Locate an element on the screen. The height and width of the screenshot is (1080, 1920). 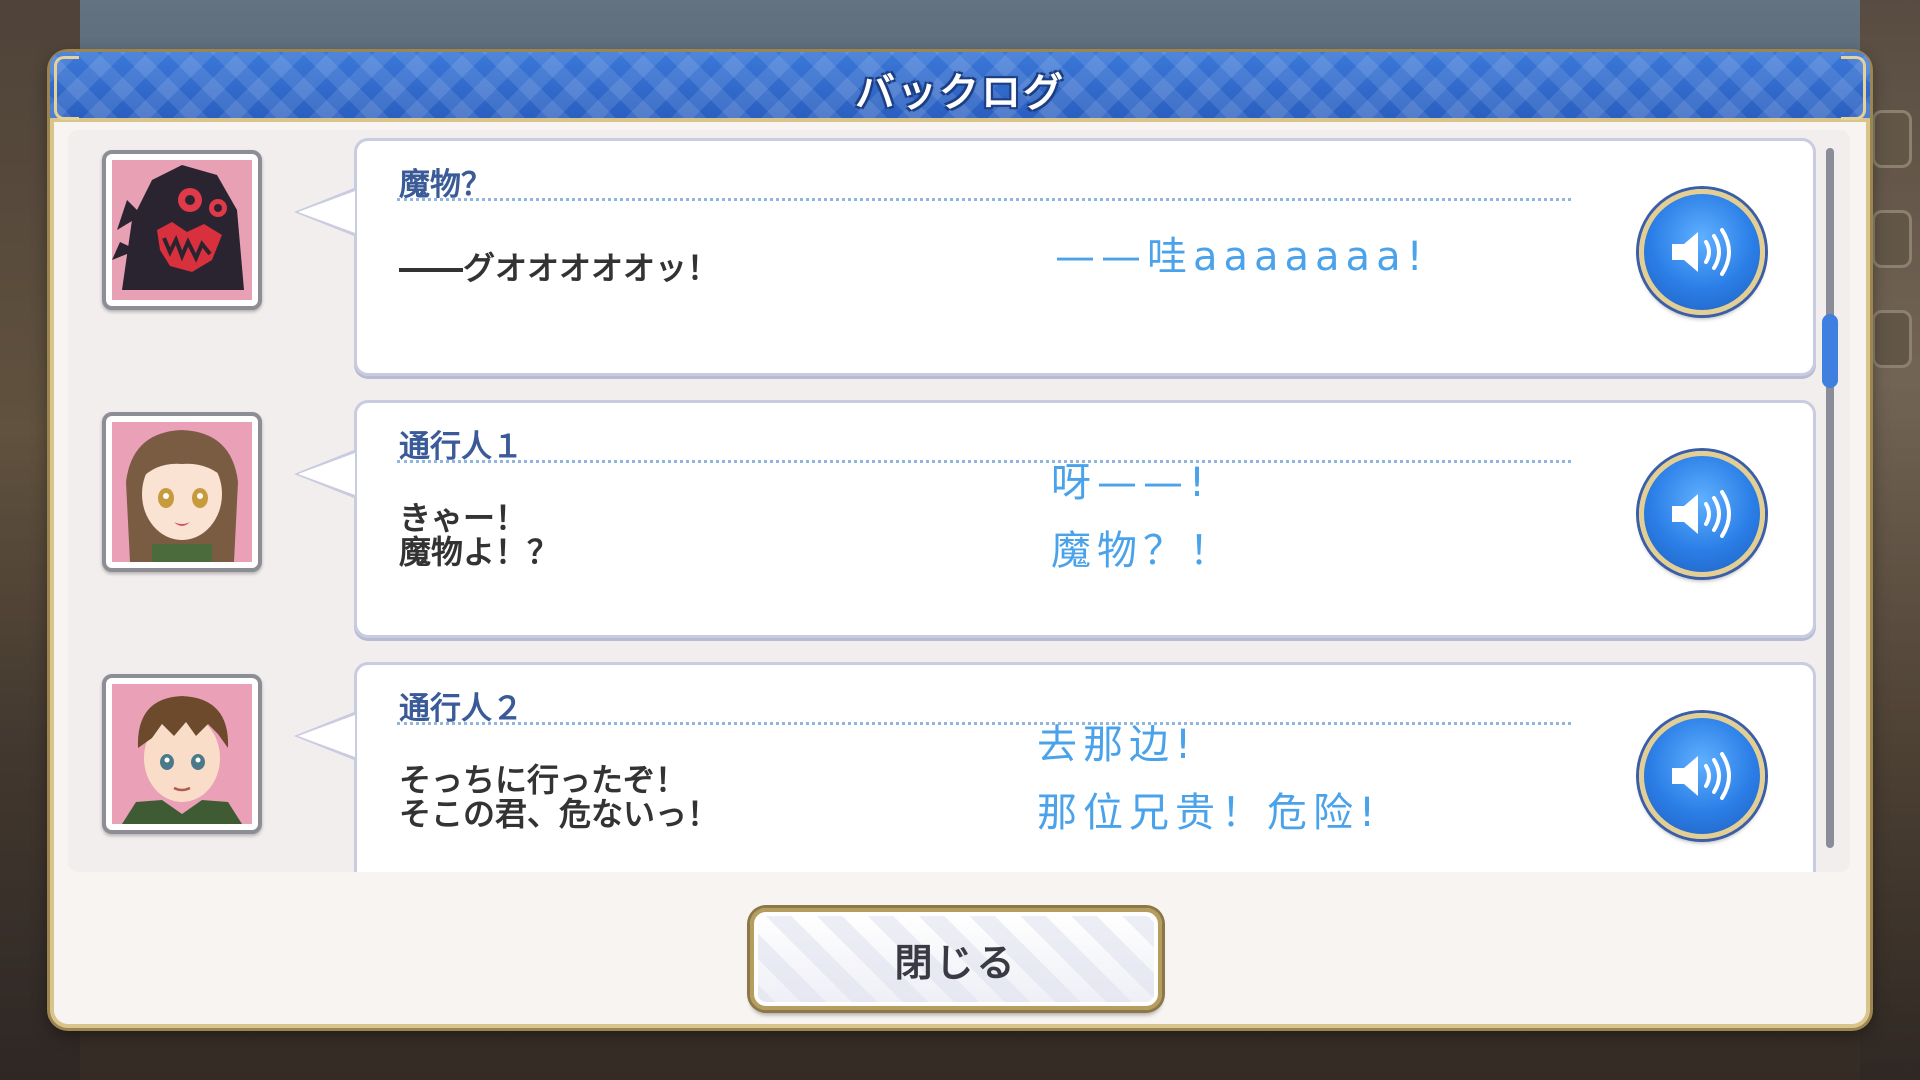
translation-text: ——哇aaaaaaa! is located at coordinates (1242, 257).